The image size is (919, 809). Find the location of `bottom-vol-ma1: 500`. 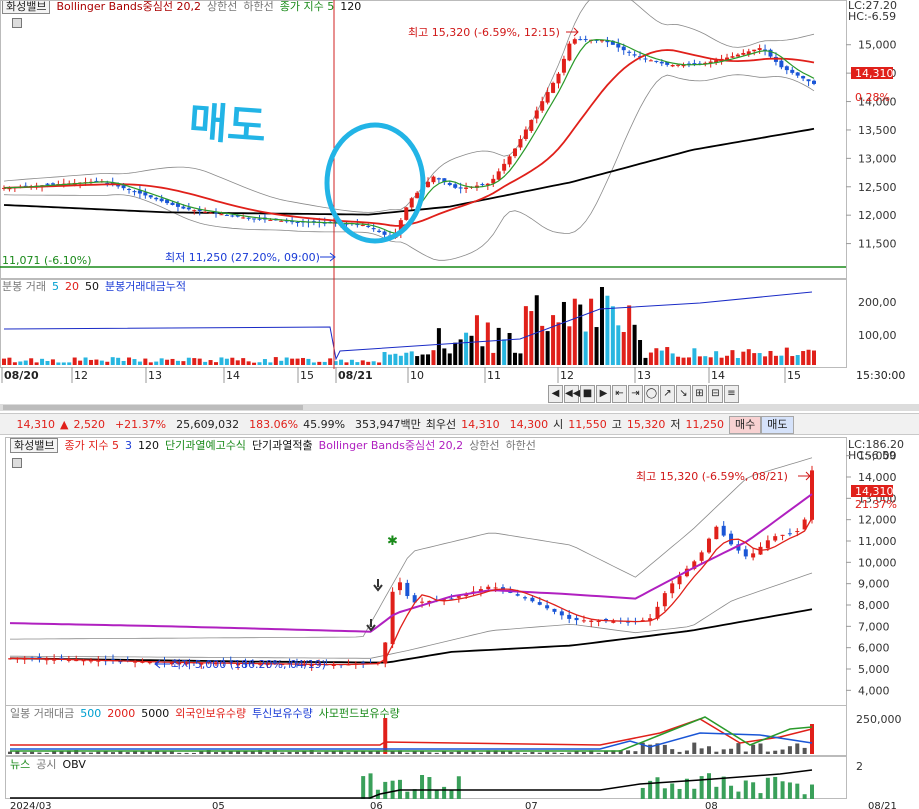

bottom-vol-ma1: 500 is located at coordinates (90, 713).